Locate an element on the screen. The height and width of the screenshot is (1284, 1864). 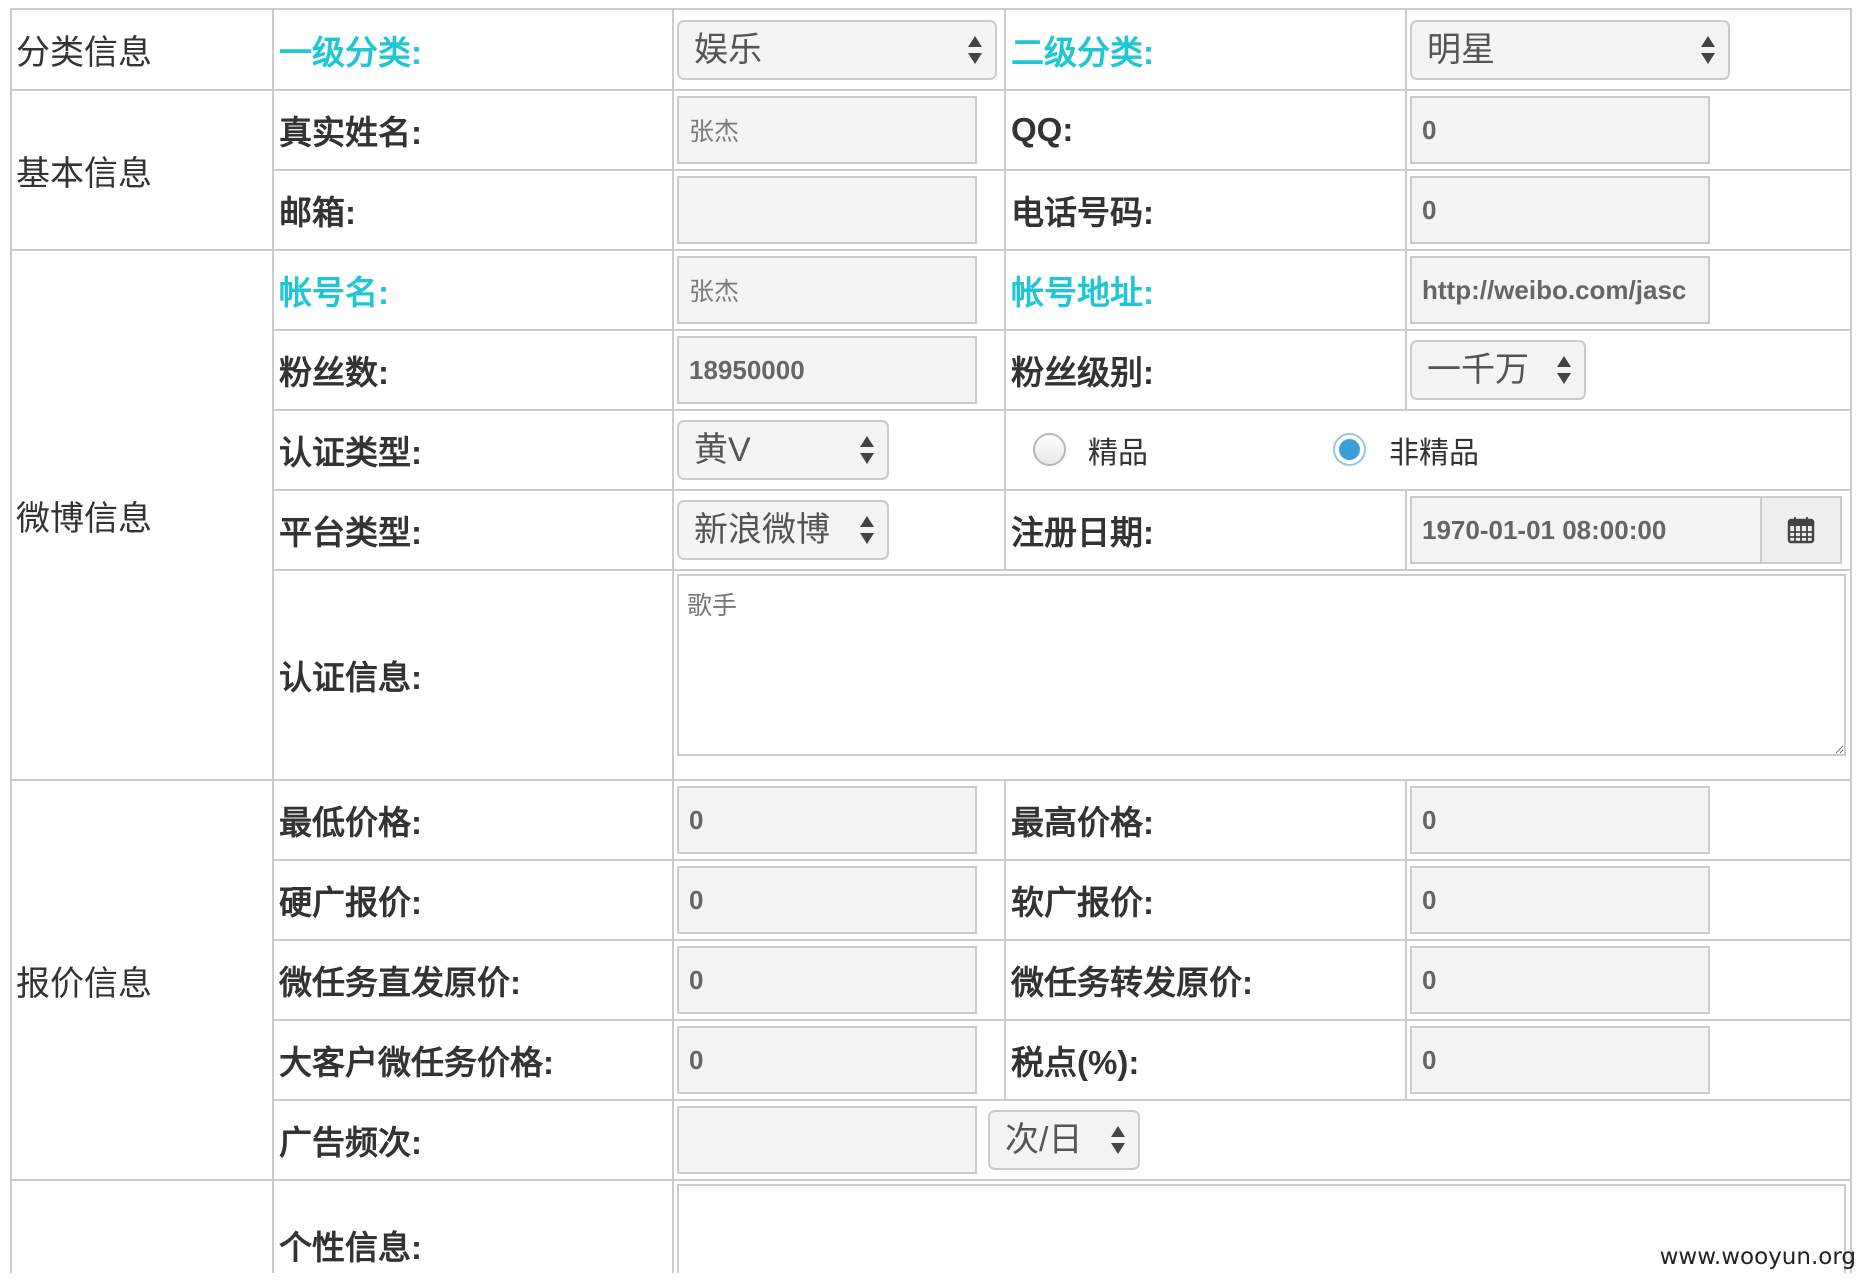
platform-field-cell: 新浪微博 is located at coordinates (840, 531).